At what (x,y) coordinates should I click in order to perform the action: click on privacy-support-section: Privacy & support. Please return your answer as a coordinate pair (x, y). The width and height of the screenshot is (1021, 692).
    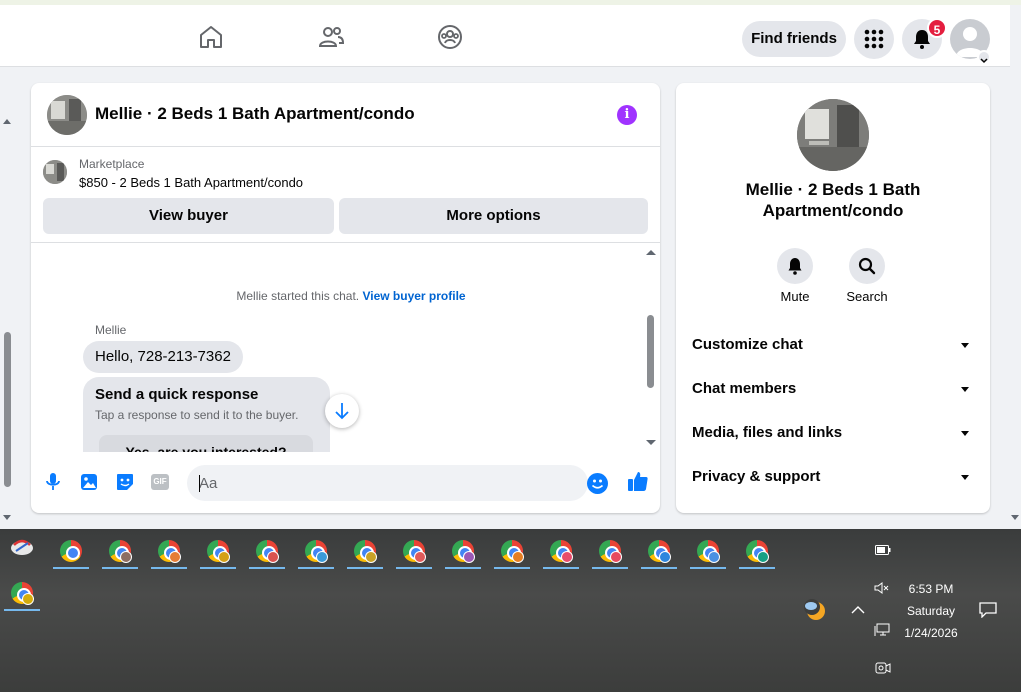
    Looking at the image, I should click on (833, 479).